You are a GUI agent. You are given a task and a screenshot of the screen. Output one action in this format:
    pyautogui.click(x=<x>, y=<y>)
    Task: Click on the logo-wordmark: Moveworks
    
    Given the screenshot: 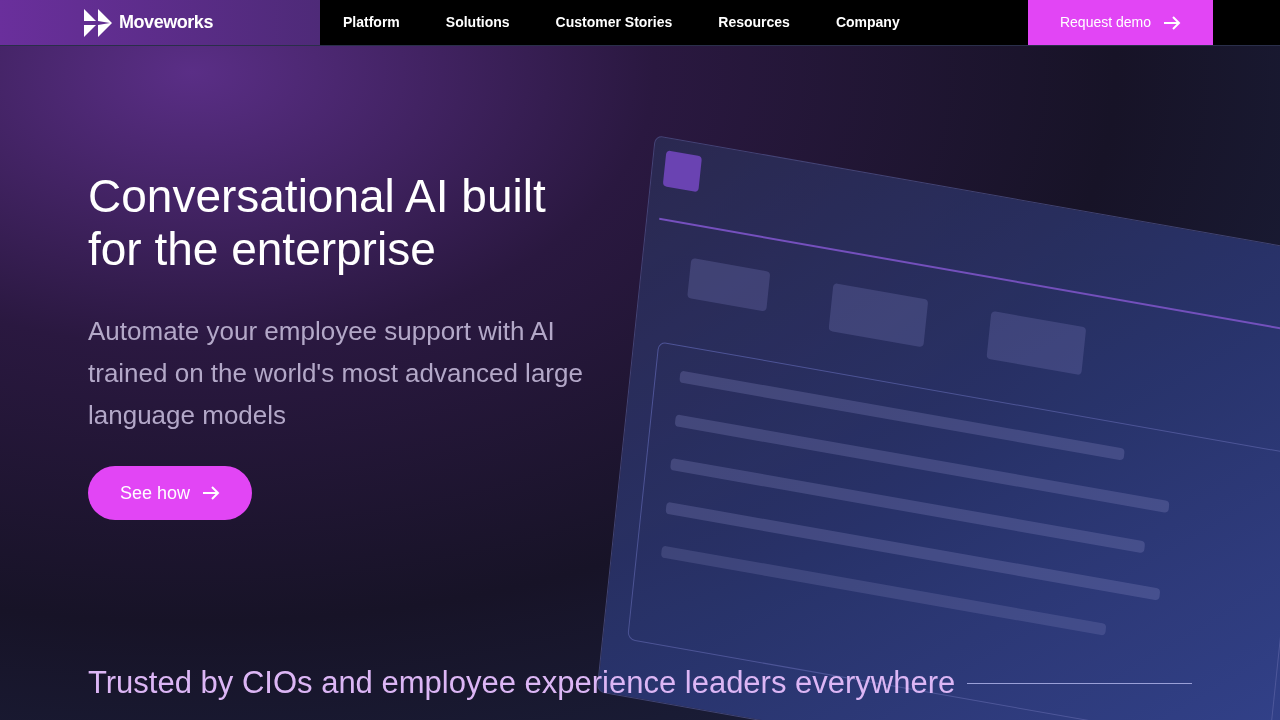 What is the action you would take?
    pyautogui.click(x=166, y=22)
    